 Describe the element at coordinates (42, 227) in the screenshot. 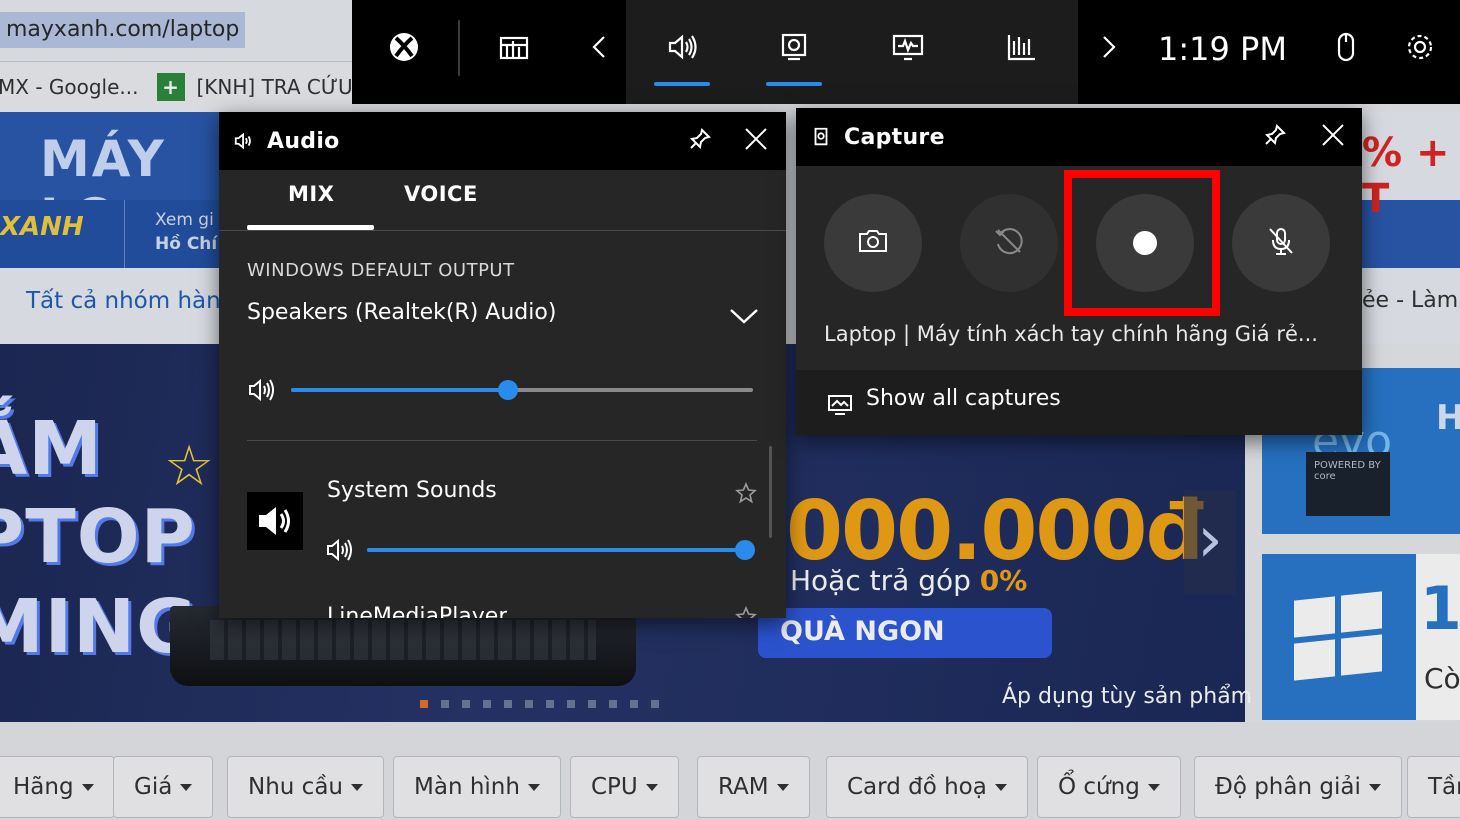

I see `site-logo: XANH` at that location.